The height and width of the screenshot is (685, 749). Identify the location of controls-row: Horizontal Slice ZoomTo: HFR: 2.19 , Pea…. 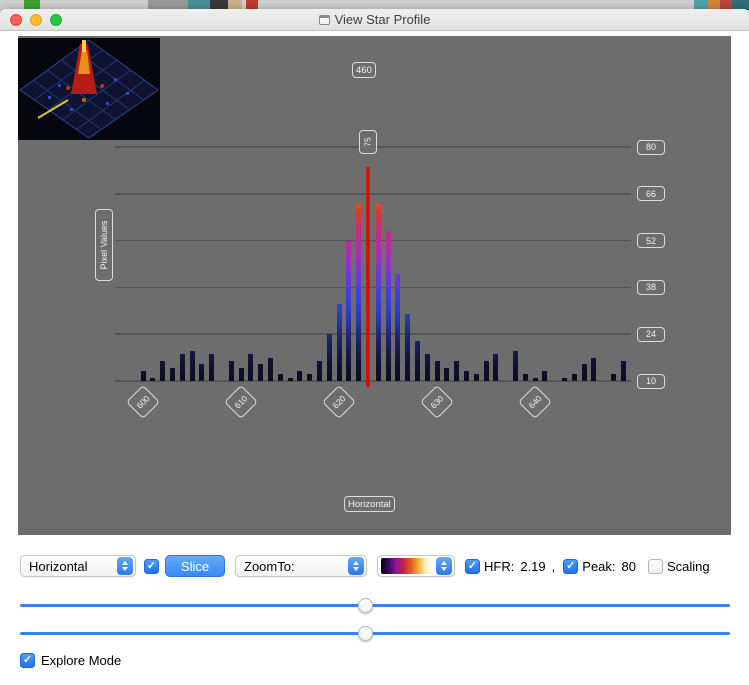
(378, 566).